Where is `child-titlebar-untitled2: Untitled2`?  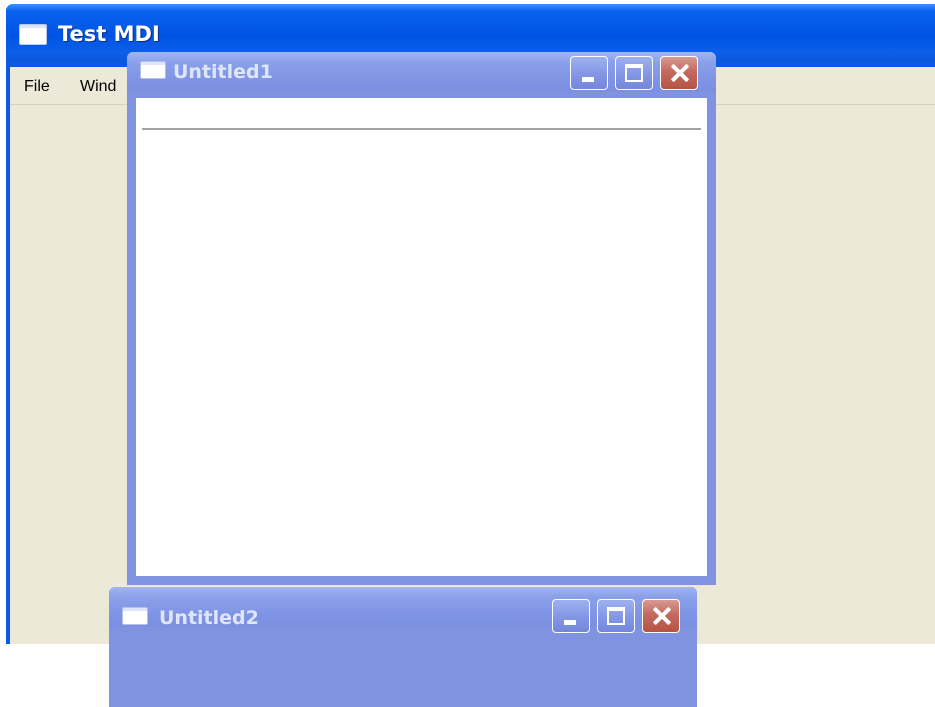
child-titlebar-untitled2: Untitled2 is located at coordinates (403, 610).